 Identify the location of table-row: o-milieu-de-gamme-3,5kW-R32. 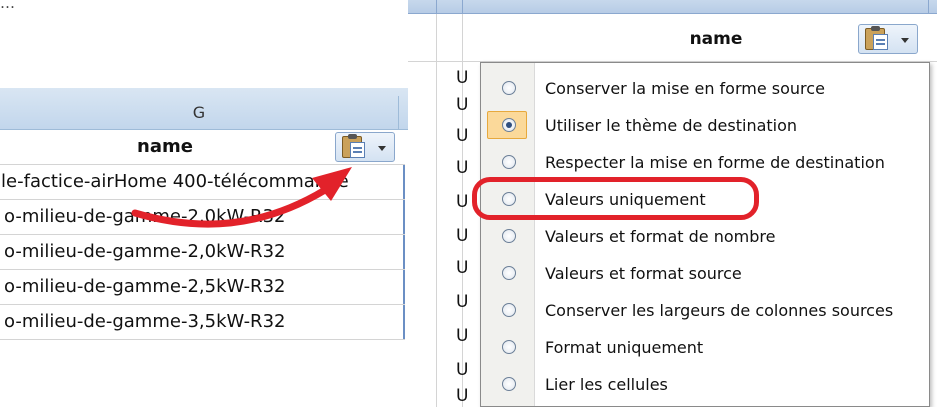
(202, 322).